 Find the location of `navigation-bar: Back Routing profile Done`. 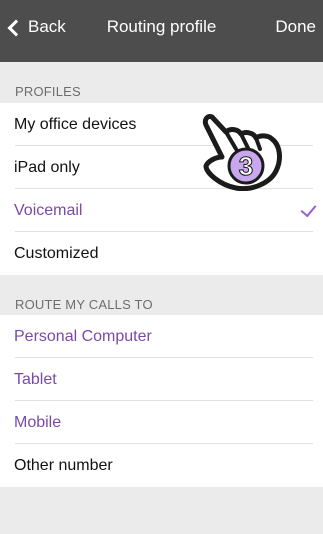

navigation-bar: Back Routing profile Done is located at coordinates (161, 31).